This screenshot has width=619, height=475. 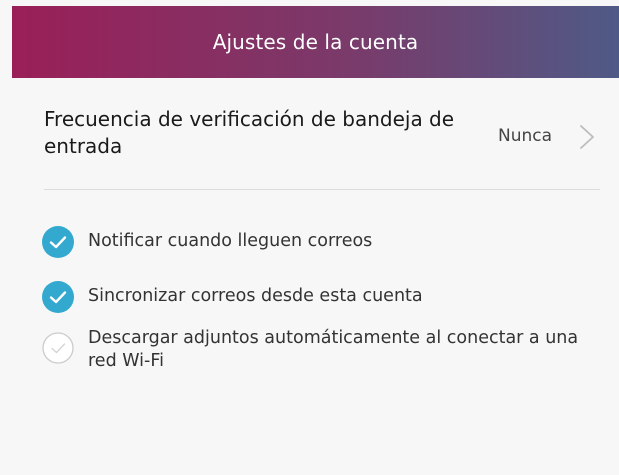 I want to click on option-label: Sincronizar correos desde esta cuenta, so click(x=255, y=296).